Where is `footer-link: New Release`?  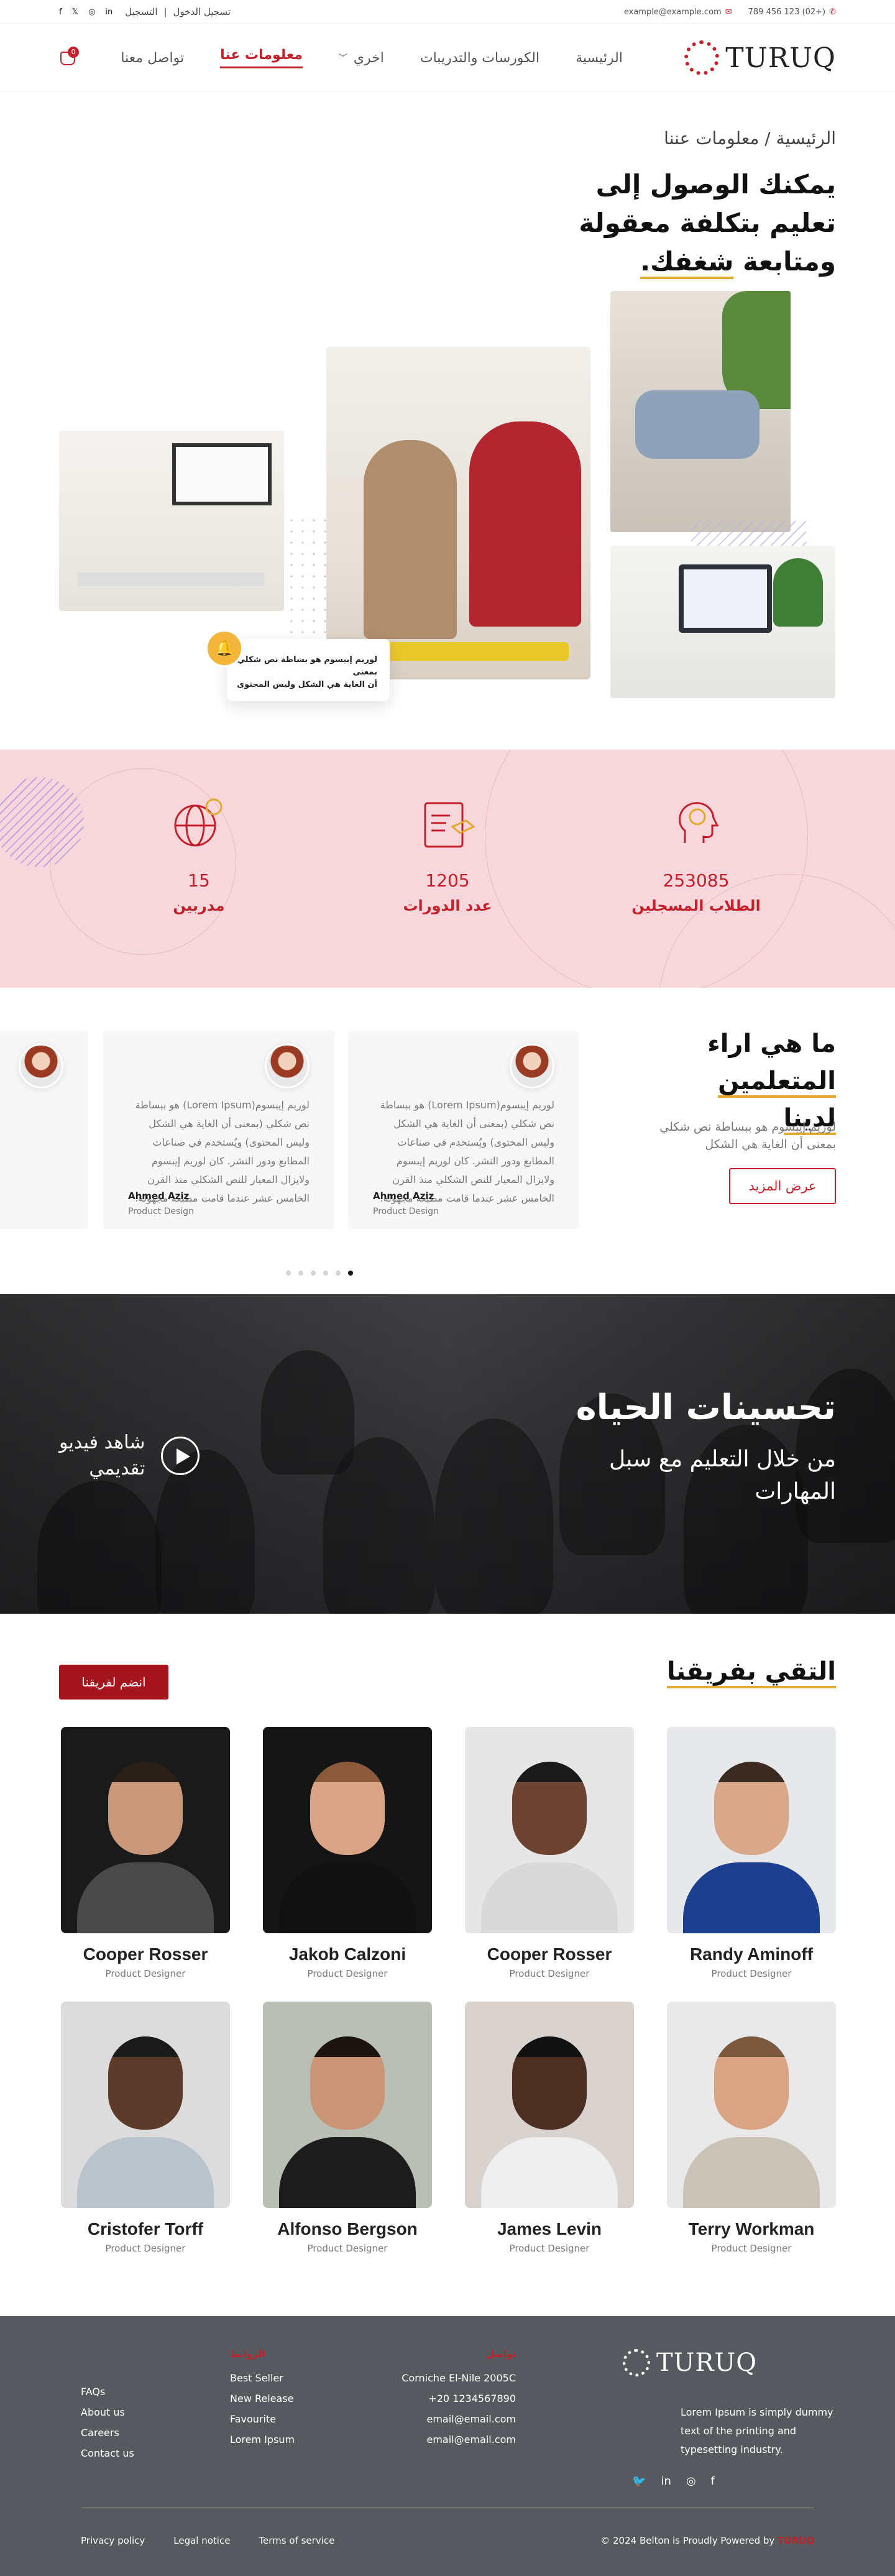 footer-link: New Release is located at coordinates (262, 2398).